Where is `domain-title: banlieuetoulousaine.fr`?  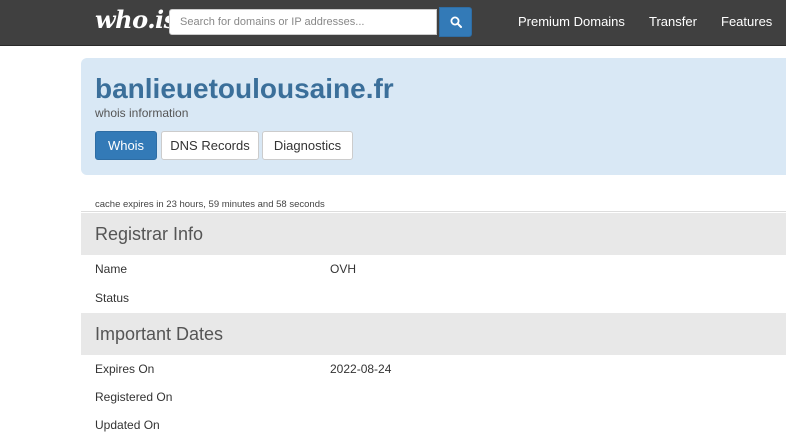 domain-title: banlieuetoulousaine.fr is located at coordinates (244, 88).